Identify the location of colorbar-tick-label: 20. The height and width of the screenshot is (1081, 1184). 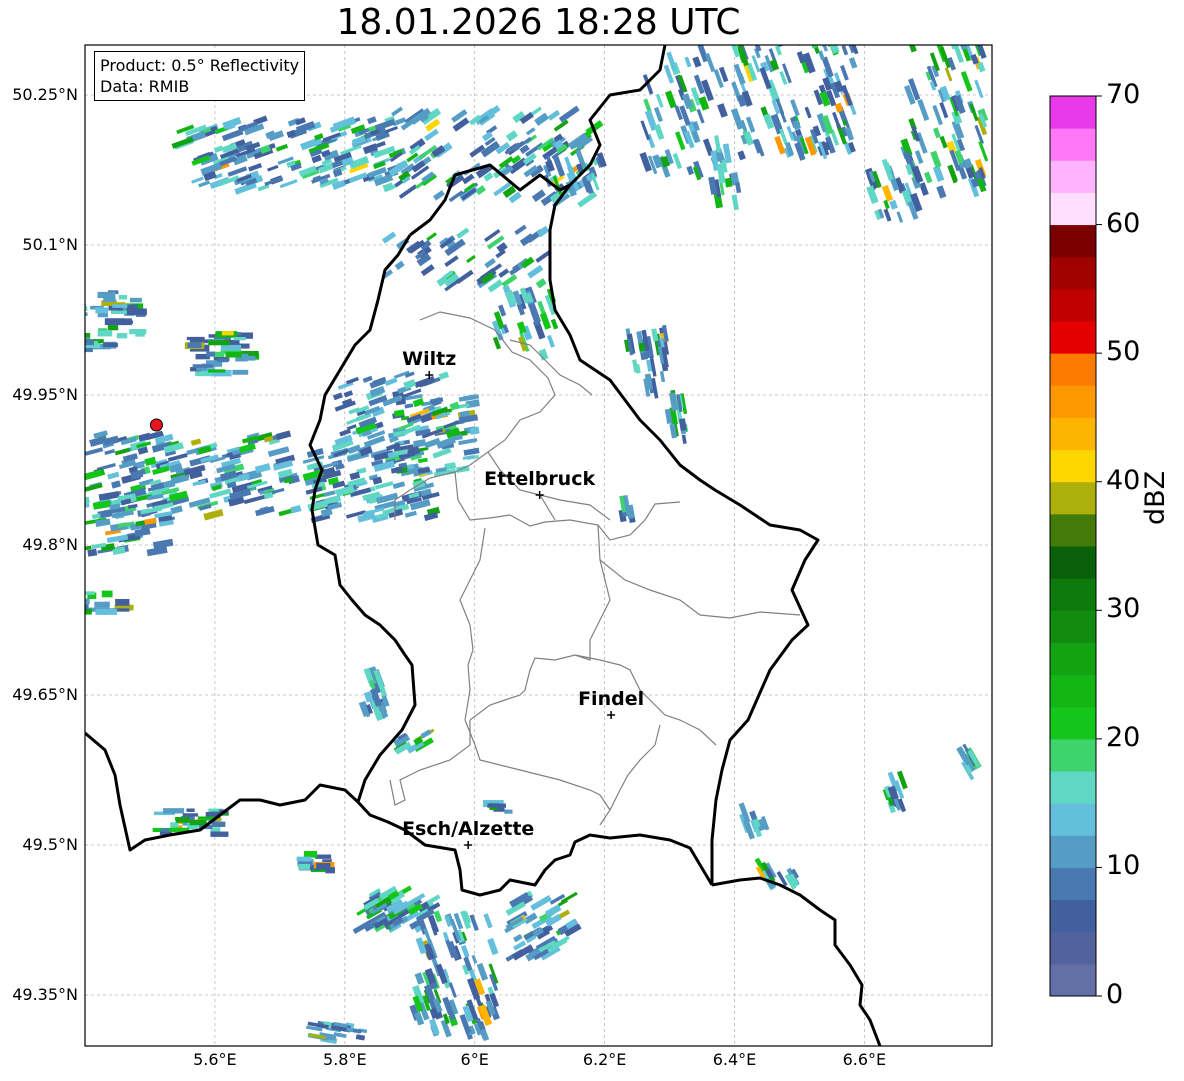
(1123, 737).